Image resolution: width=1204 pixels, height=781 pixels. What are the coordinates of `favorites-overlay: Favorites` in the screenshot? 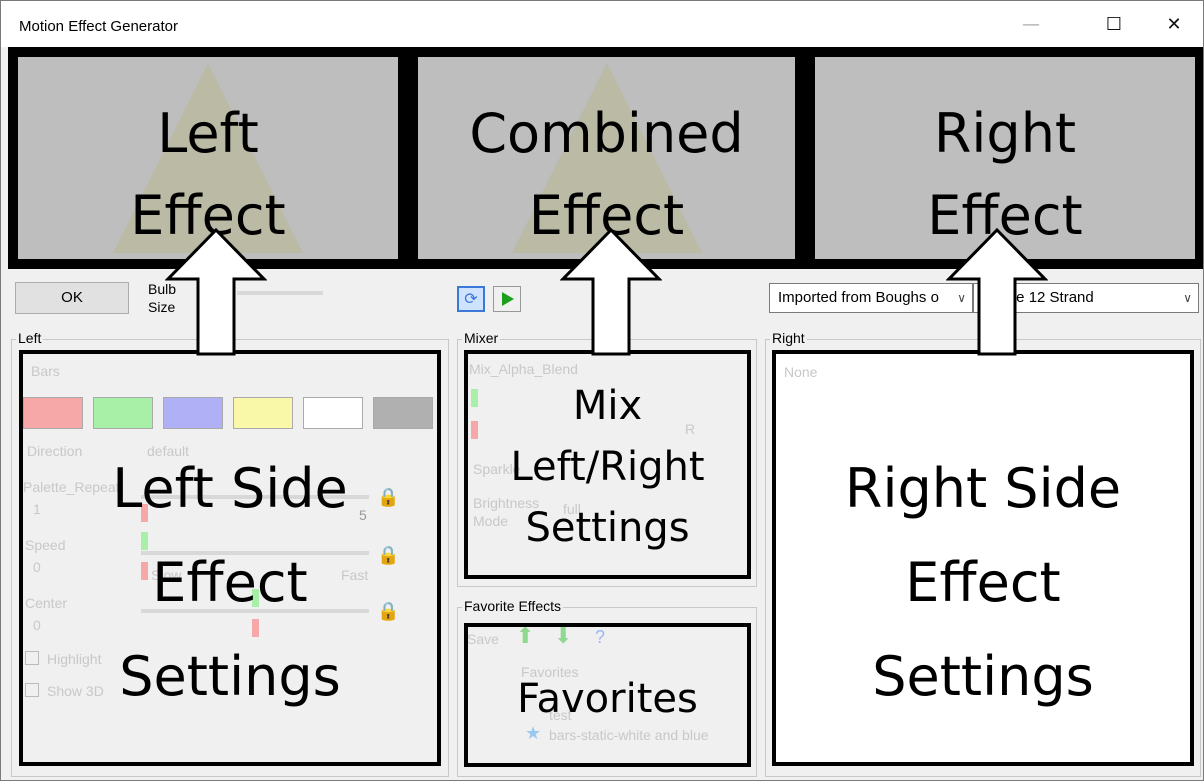 It's located at (607, 695).